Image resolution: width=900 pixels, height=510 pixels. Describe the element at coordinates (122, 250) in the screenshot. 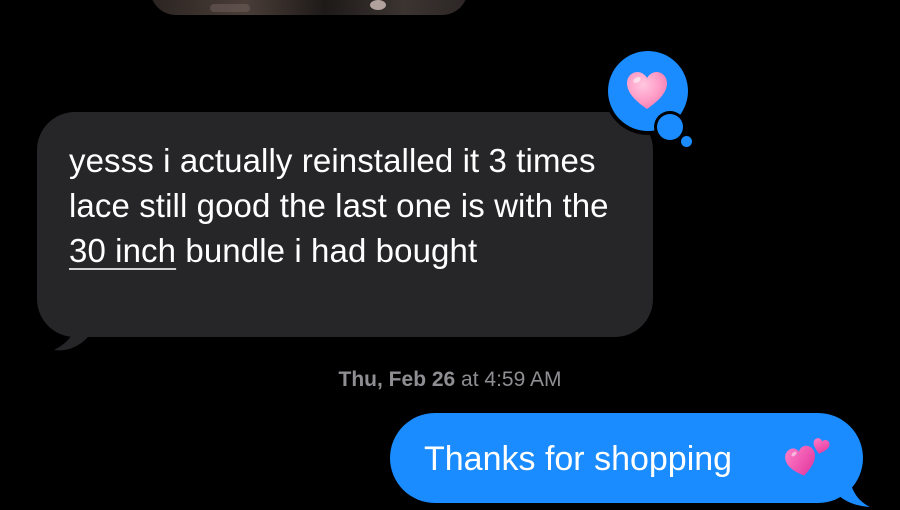

I see `detected-link: 30 inch` at that location.